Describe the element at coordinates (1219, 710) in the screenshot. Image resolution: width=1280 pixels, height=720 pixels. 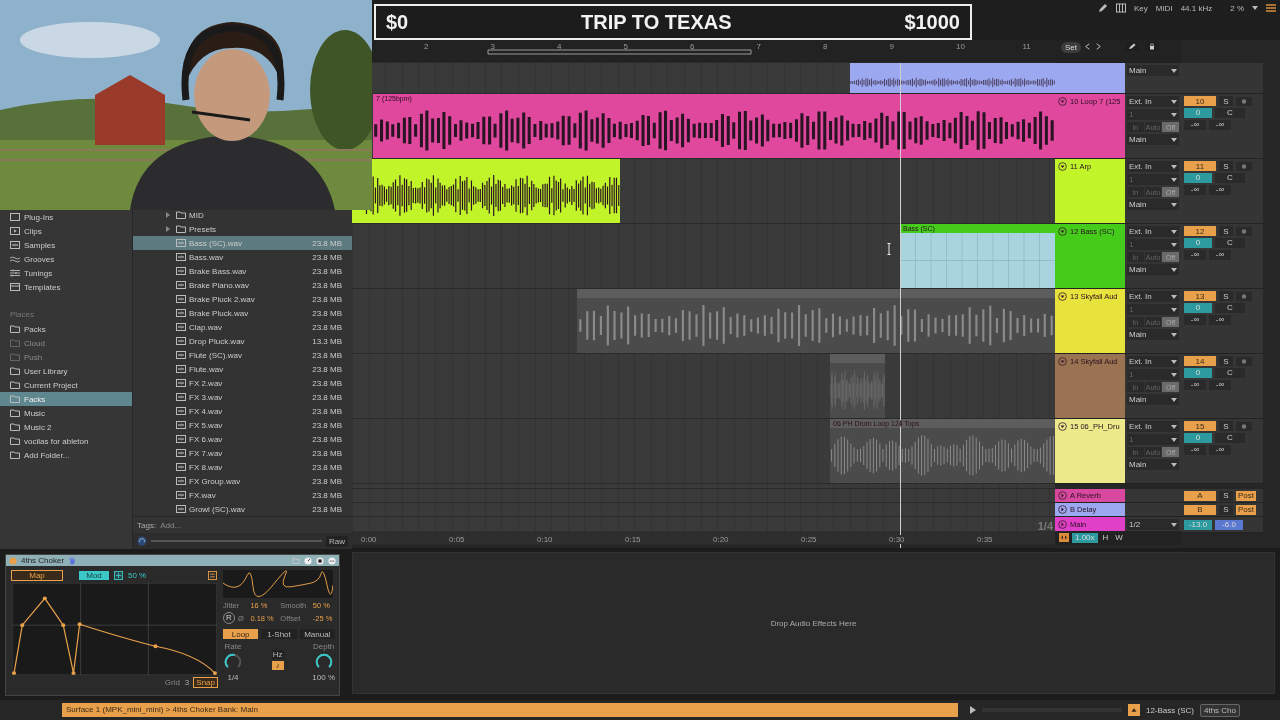
I see `device-tab: 4ths Cho` at that location.